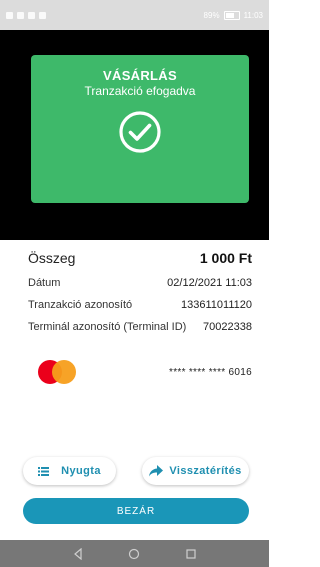  Describe the element at coordinates (78, 553) in the screenshot. I see `back-icon` at that location.